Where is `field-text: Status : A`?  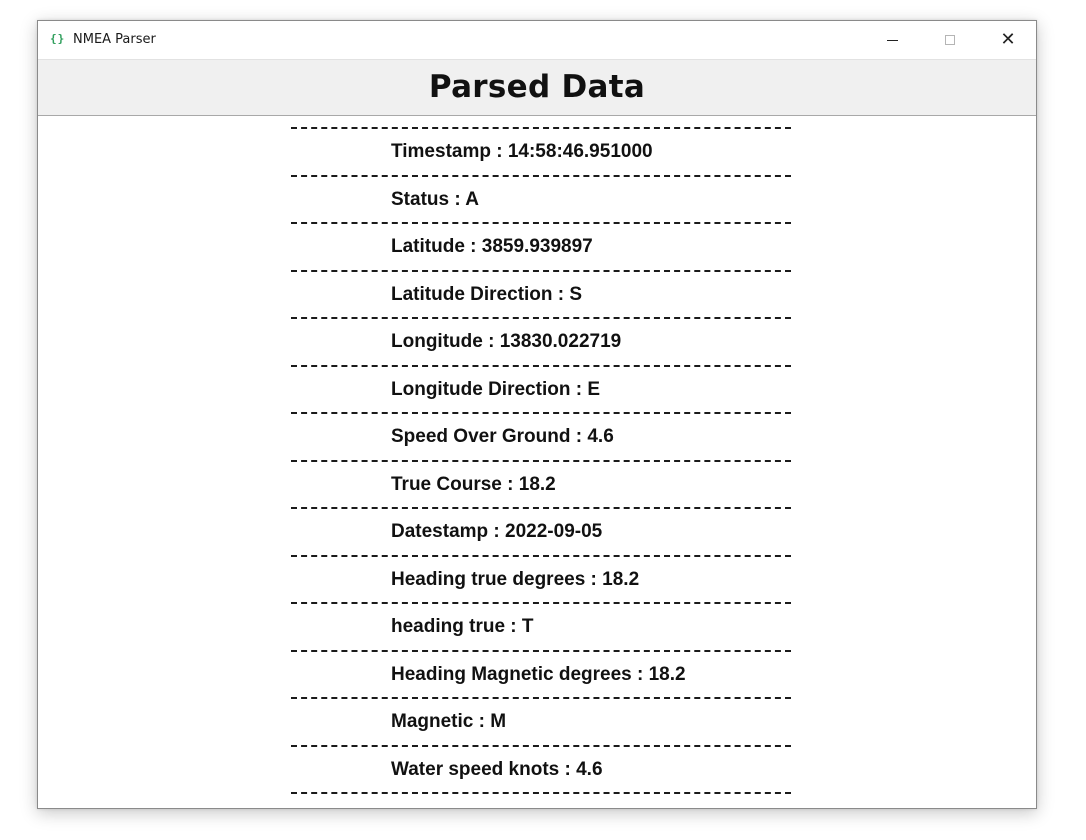
field-text: Status : A is located at coordinates (435, 199).